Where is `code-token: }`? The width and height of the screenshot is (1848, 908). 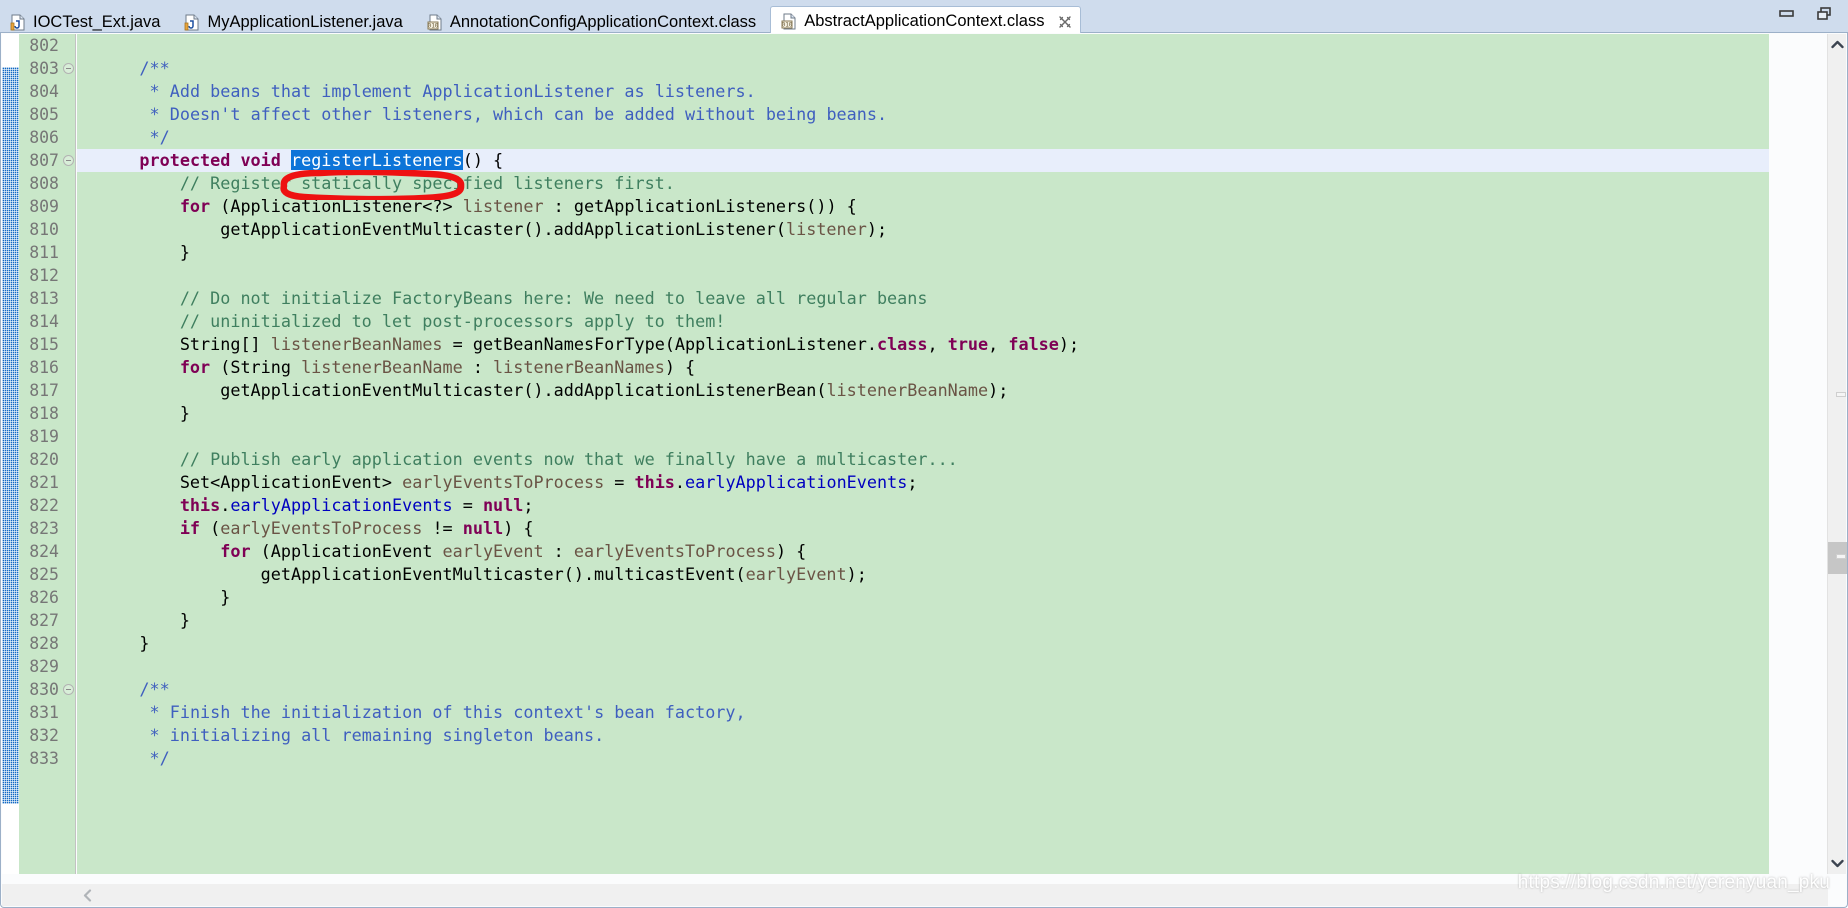 code-token: } is located at coordinates (144, 413).